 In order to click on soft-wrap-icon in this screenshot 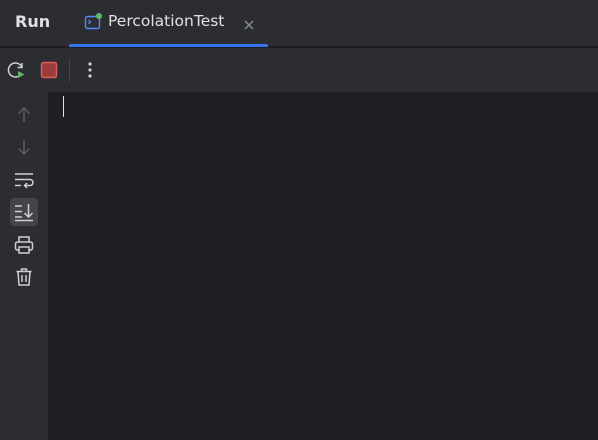, I will do `click(24, 181)`.